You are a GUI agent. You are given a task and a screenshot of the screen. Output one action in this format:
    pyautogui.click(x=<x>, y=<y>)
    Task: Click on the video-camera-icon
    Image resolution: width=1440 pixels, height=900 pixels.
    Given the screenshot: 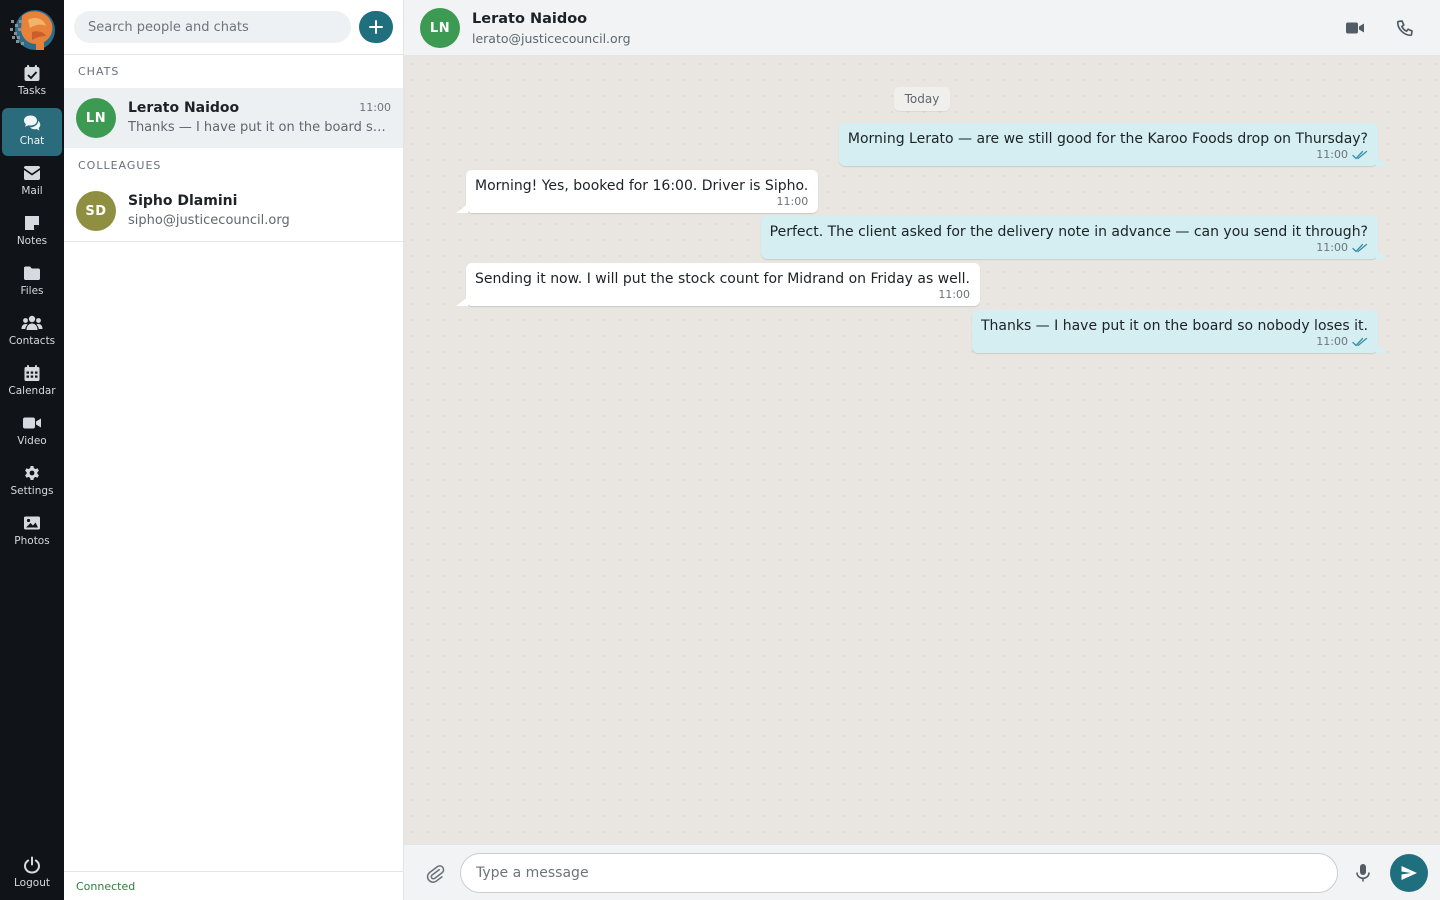 What is the action you would take?
    pyautogui.click(x=1355, y=28)
    